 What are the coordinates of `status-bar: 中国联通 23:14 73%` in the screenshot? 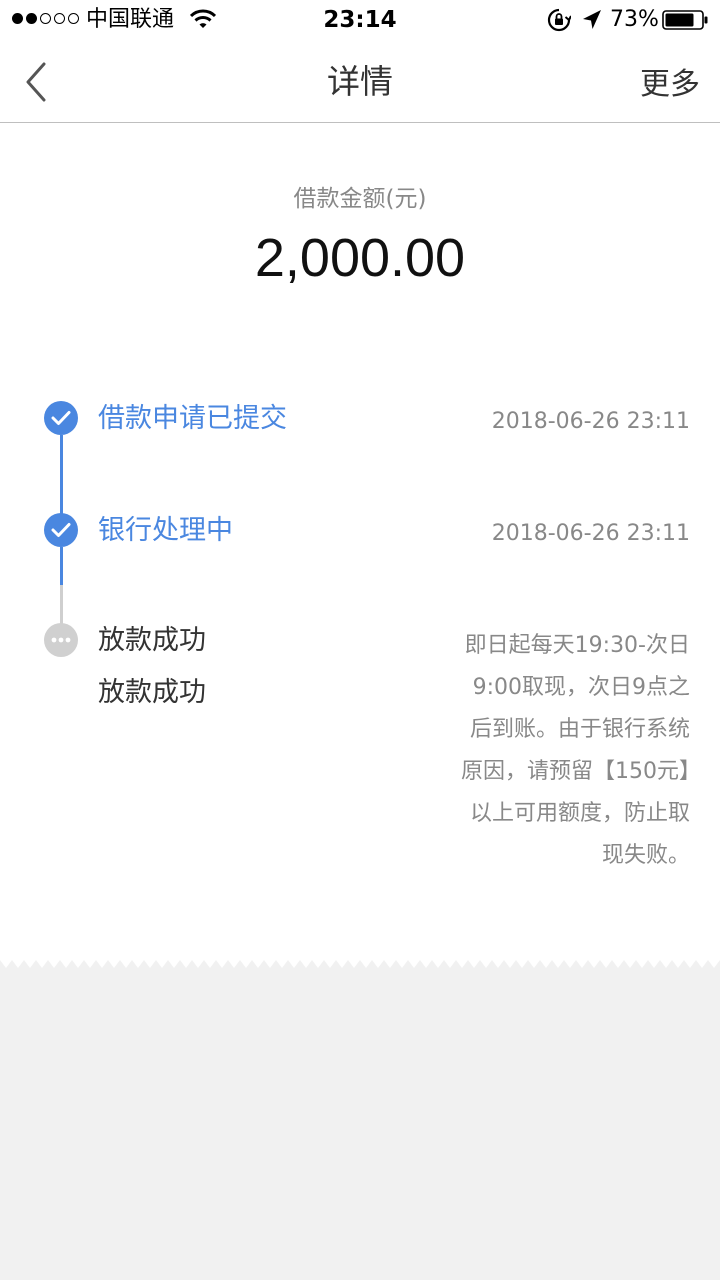 It's located at (360, 20).